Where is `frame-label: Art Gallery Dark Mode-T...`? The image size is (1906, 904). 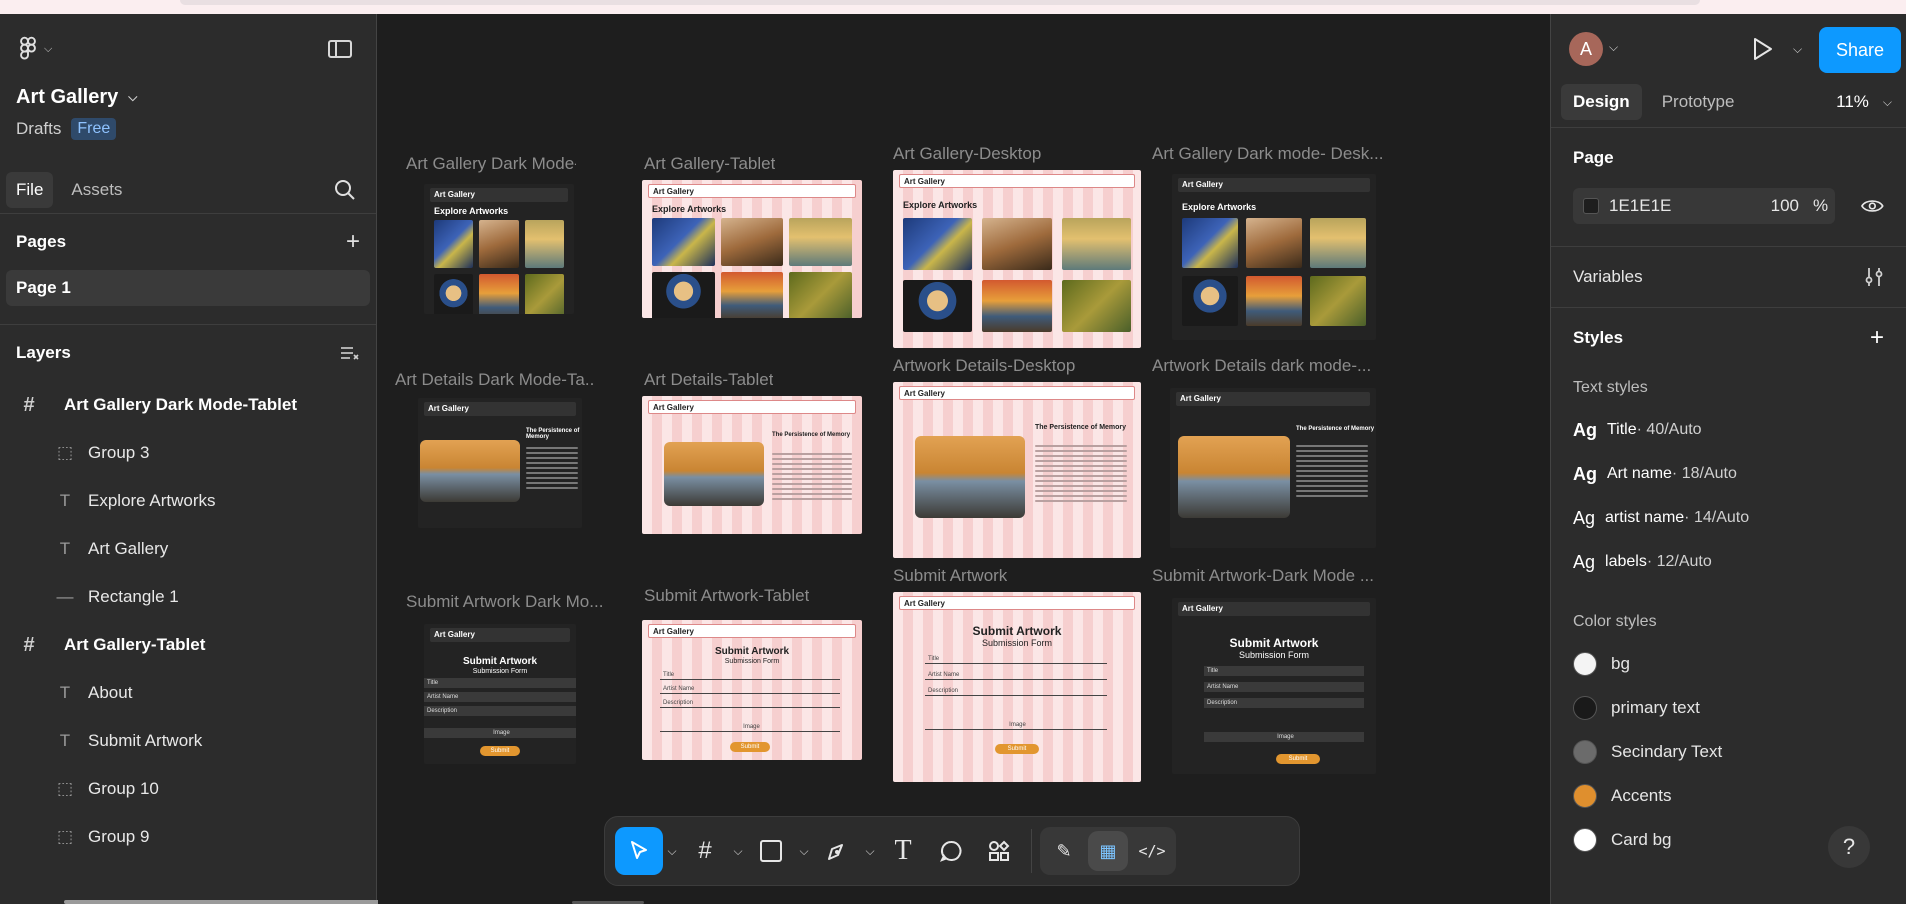 frame-label: Art Gallery Dark Mode-T... is located at coordinates (491, 164).